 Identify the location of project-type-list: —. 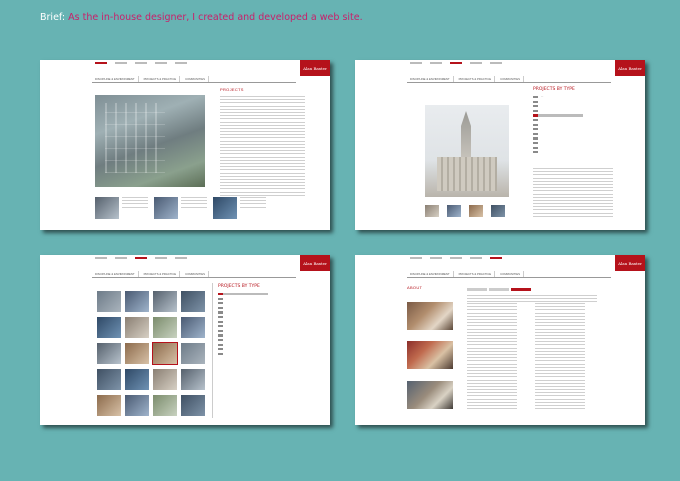
(558, 126).